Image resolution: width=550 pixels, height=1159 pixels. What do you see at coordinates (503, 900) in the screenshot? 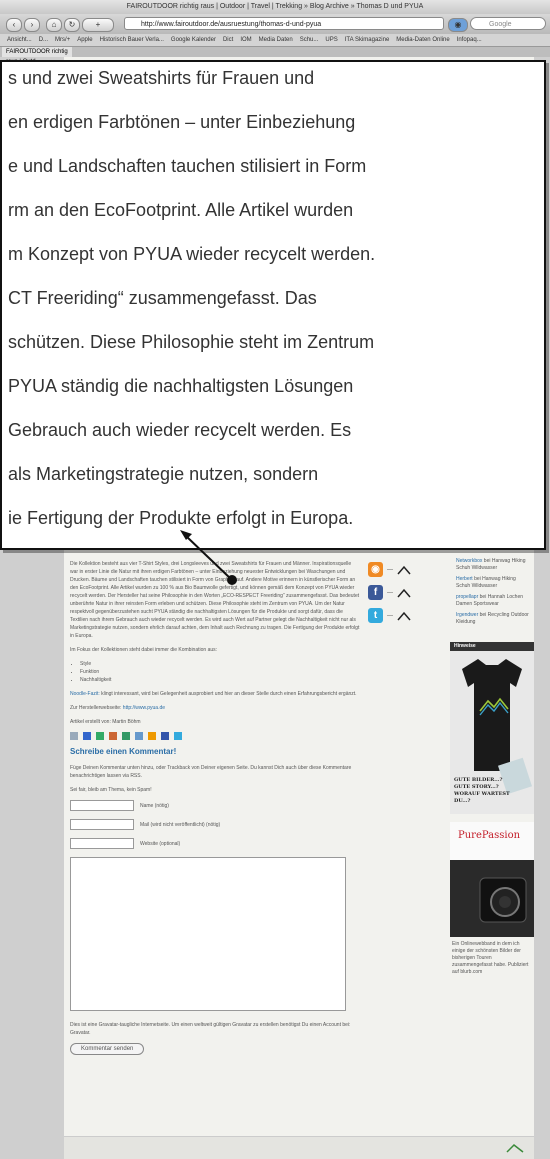
I see `camera-icon` at bounding box center [503, 900].